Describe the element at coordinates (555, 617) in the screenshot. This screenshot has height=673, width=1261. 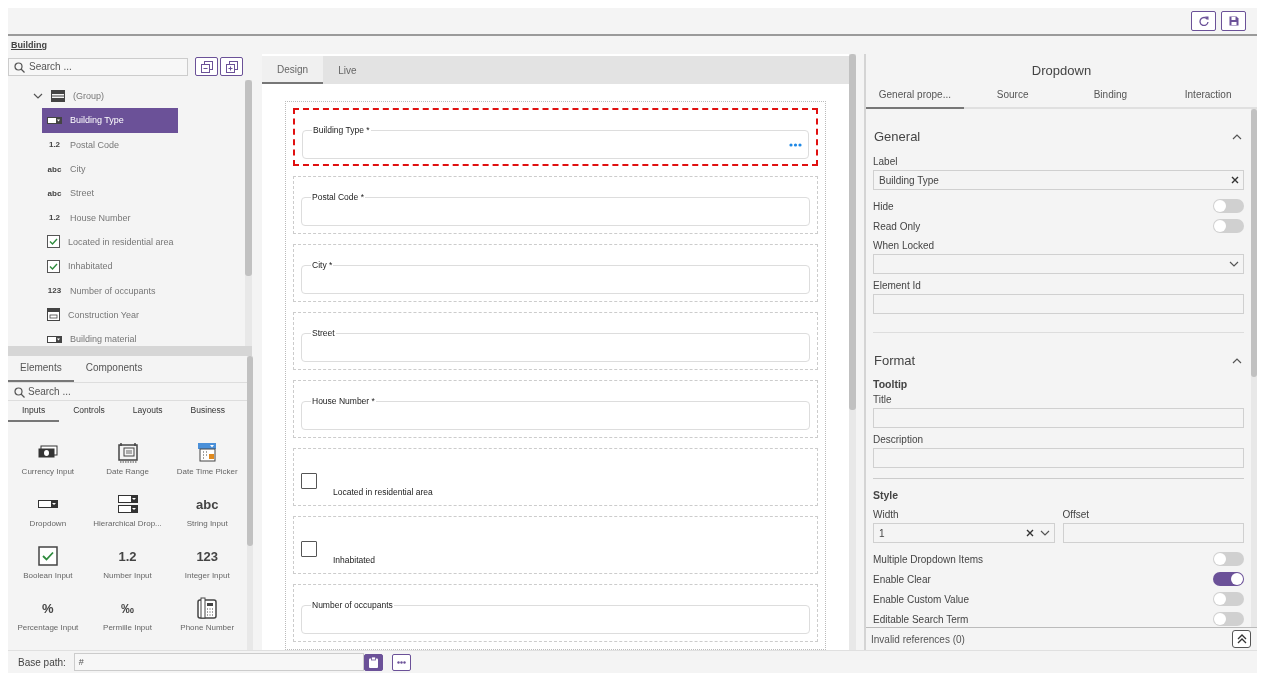
I see `text-field: Number of occupants` at that location.